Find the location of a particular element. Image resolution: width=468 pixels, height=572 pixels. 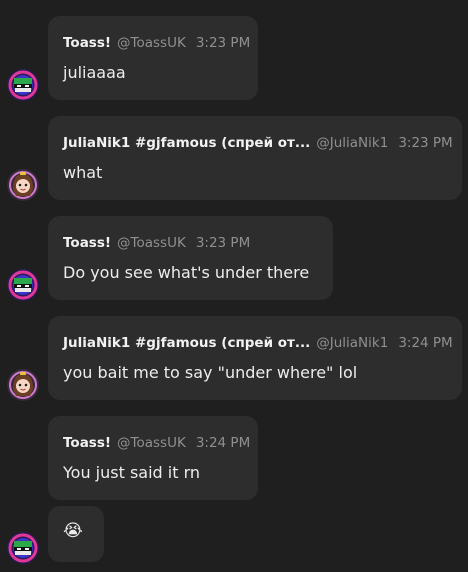

message-bubble: Toass! @ToassUK 3:23 PM juliaaaa is located at coordinates (153, 58).